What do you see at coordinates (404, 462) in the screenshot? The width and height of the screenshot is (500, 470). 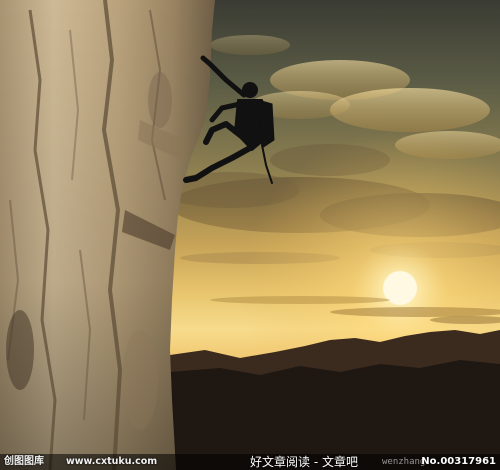 I see `watermark-reading-url: wenzhang` at bounding box center [404, 462].